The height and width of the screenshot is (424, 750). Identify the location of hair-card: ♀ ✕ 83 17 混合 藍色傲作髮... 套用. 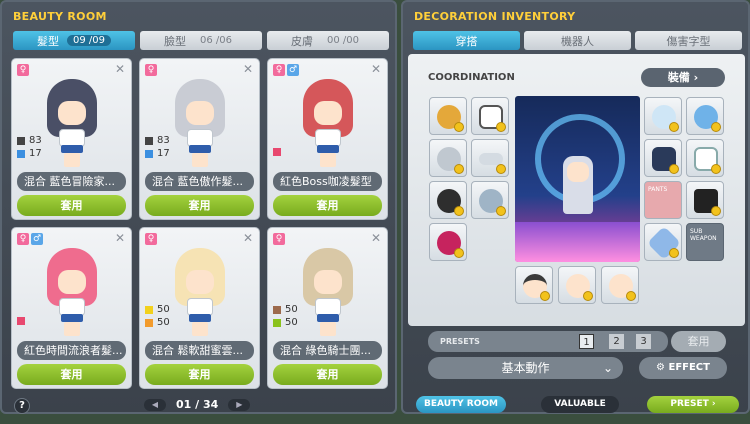
(199, 139).